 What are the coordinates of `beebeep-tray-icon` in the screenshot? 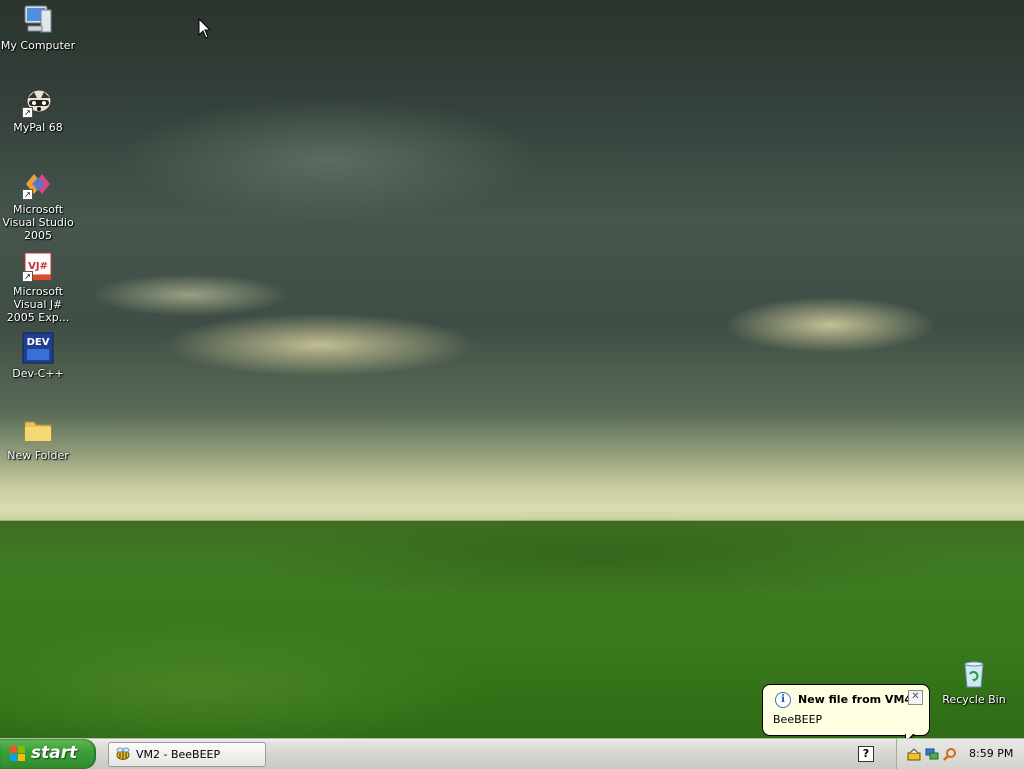 It's located at (914, 754).